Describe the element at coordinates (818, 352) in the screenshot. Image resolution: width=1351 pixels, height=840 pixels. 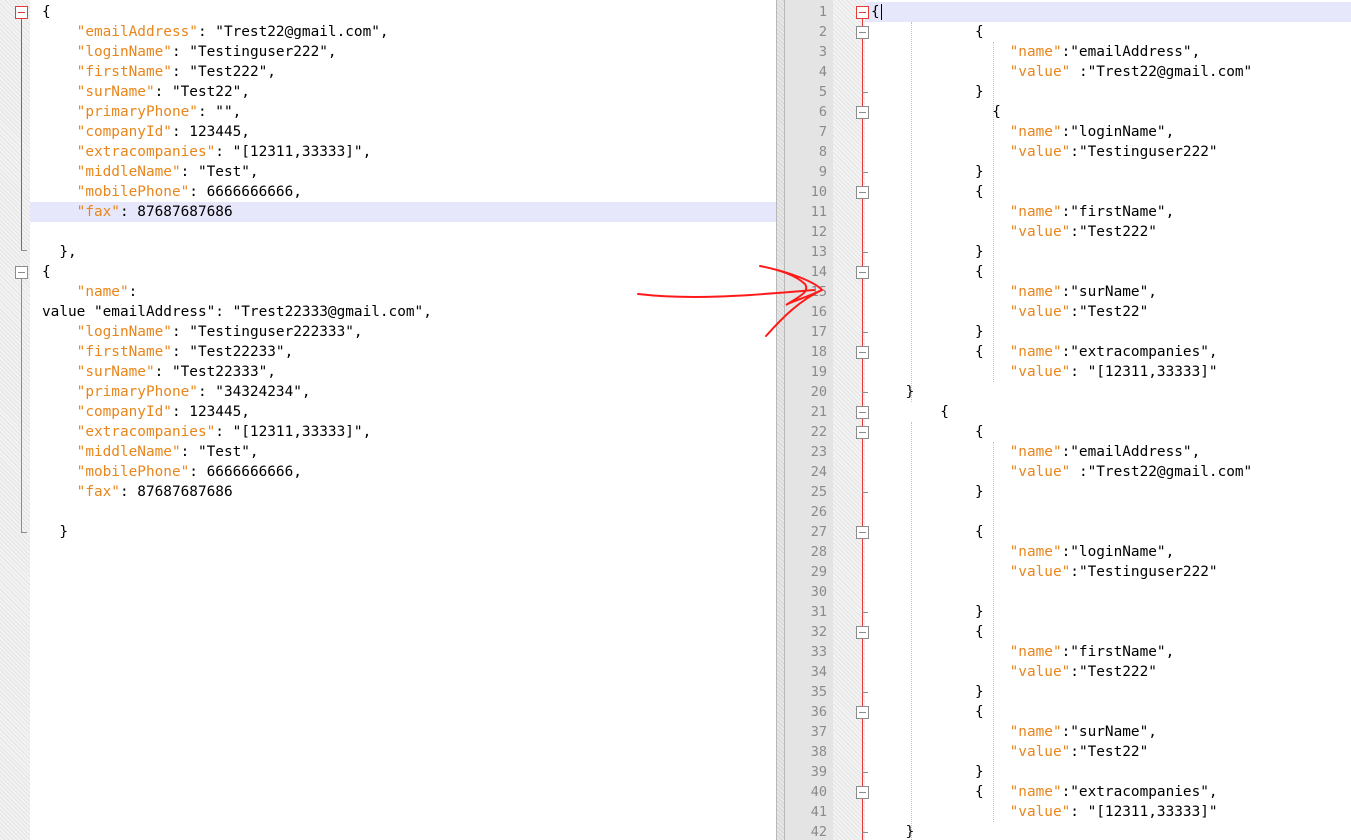
I see `line-number: 18` at that location.